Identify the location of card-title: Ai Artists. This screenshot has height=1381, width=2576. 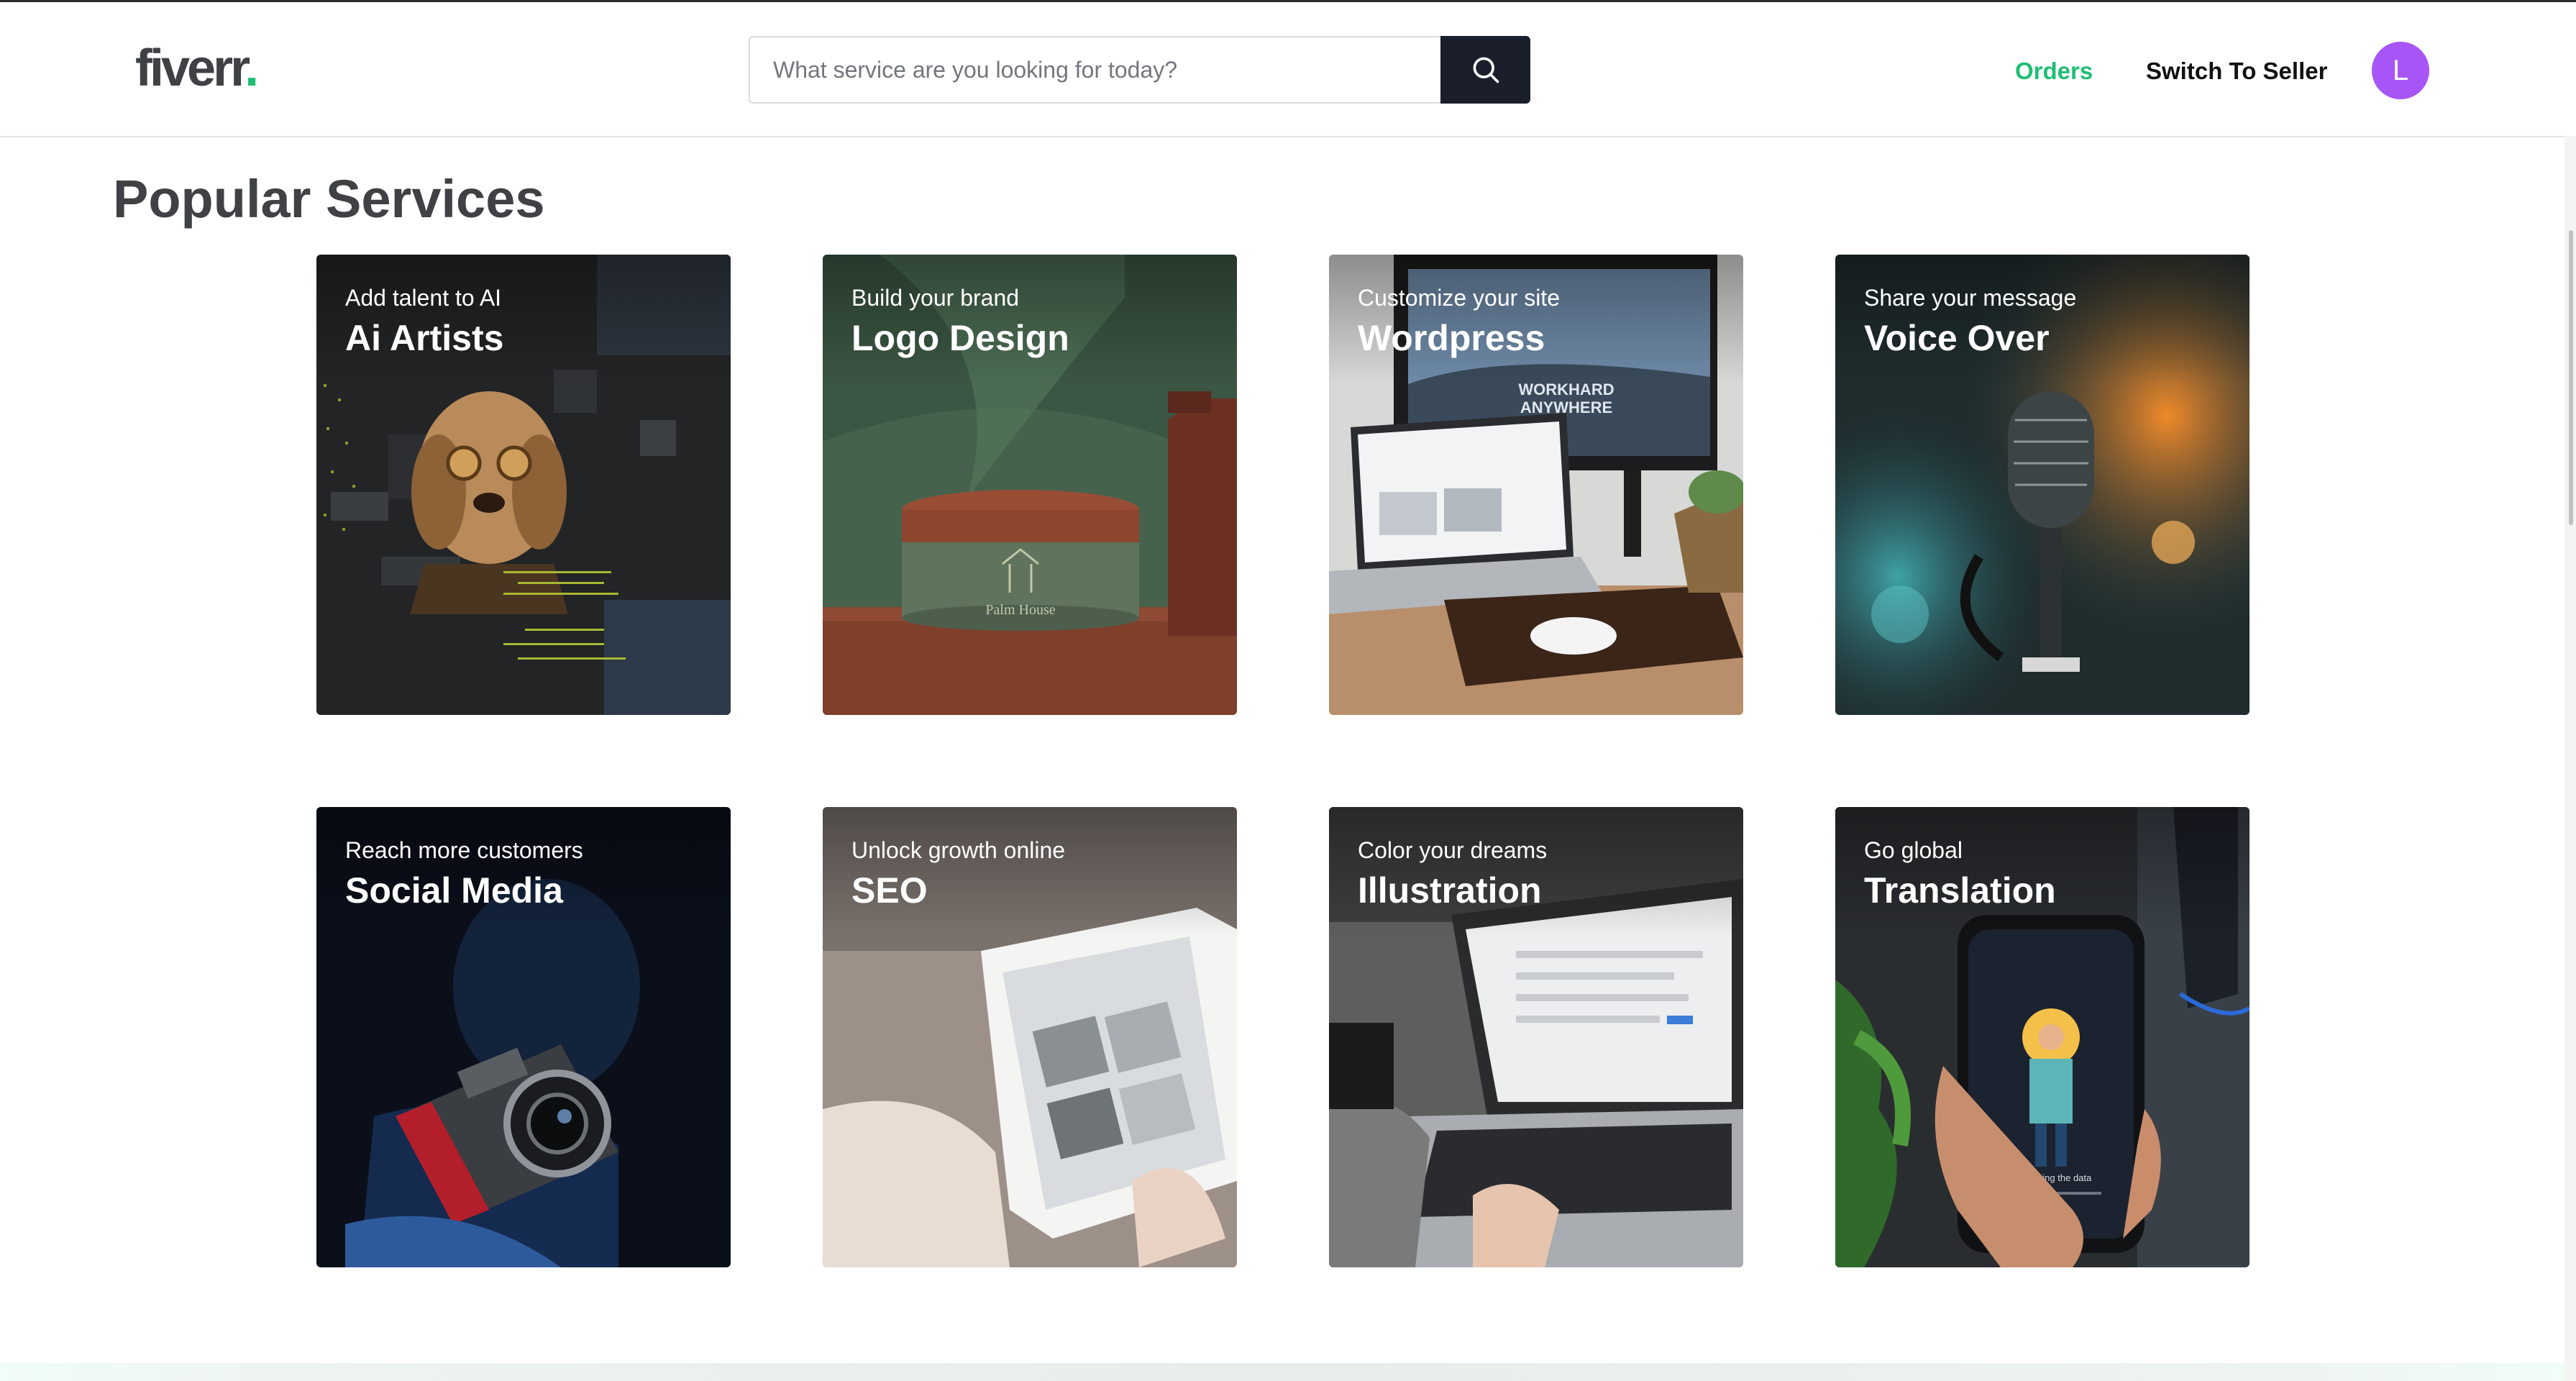
(424, 338).